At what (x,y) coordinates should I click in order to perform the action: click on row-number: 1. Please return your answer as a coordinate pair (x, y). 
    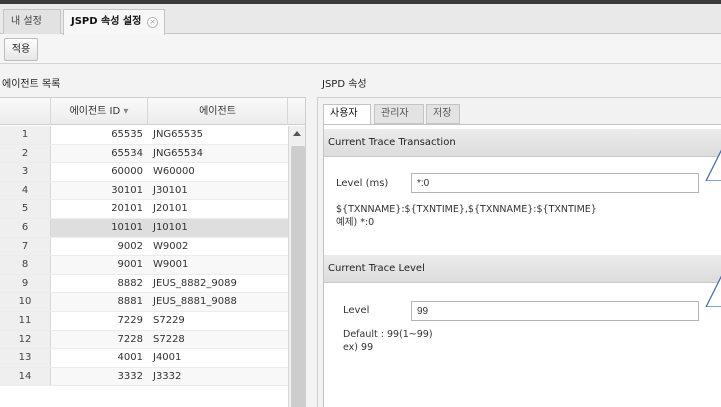
    Looking at the image, I should click on (25, 135).